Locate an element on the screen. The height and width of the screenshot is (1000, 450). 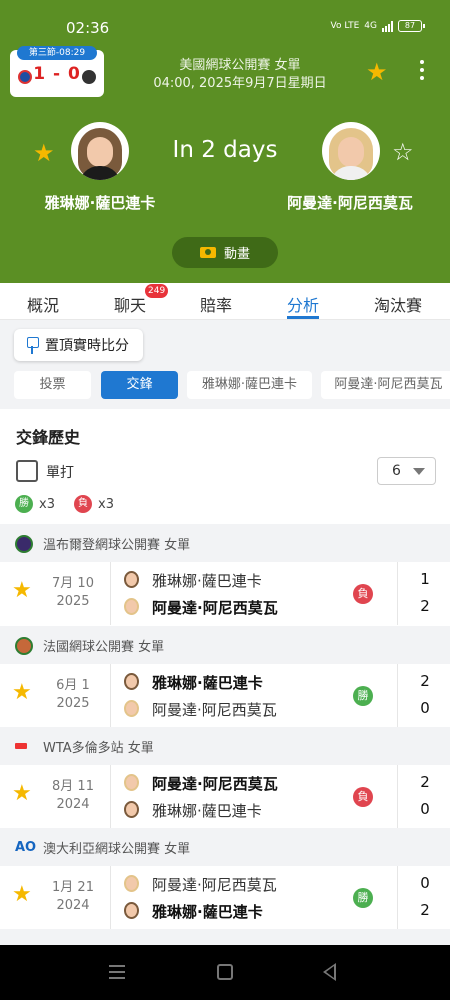
player2-favorite-star-icon: ☆ is located at coordinates (403, 152).